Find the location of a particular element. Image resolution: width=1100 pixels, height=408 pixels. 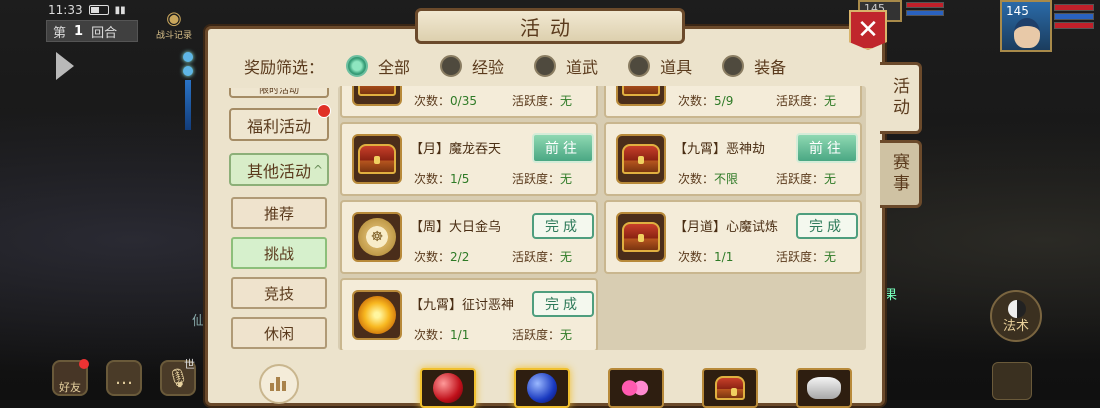

silver-ingot-icon is located at coordinates (824, 388).